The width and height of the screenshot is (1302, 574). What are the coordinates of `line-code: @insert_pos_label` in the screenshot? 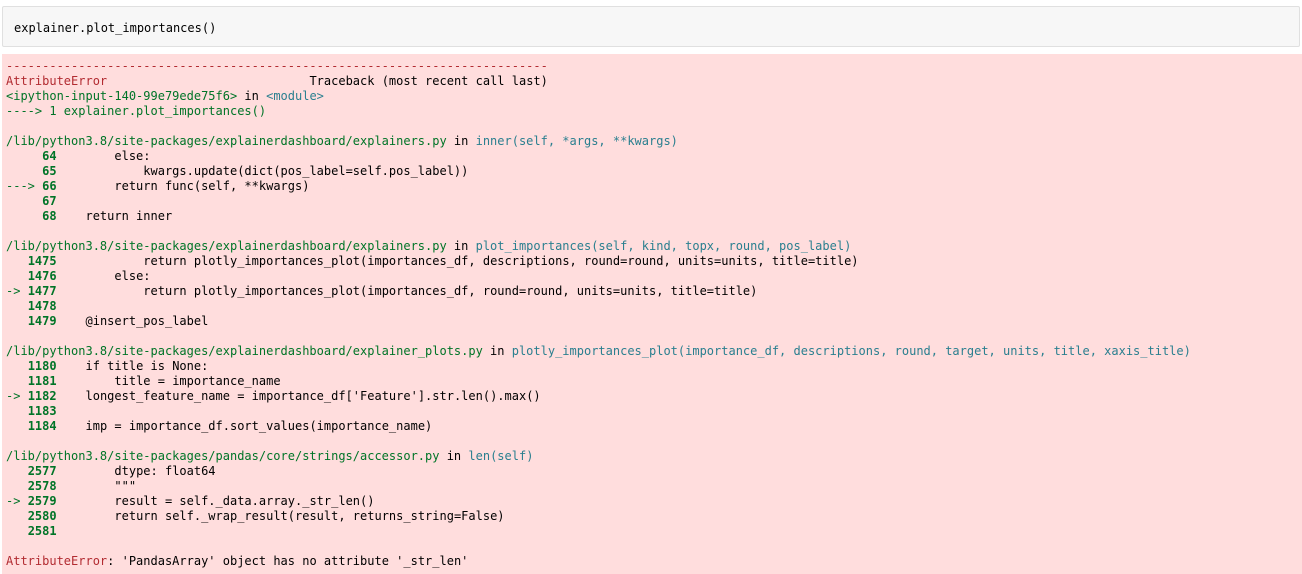 It's located at (132, 321).